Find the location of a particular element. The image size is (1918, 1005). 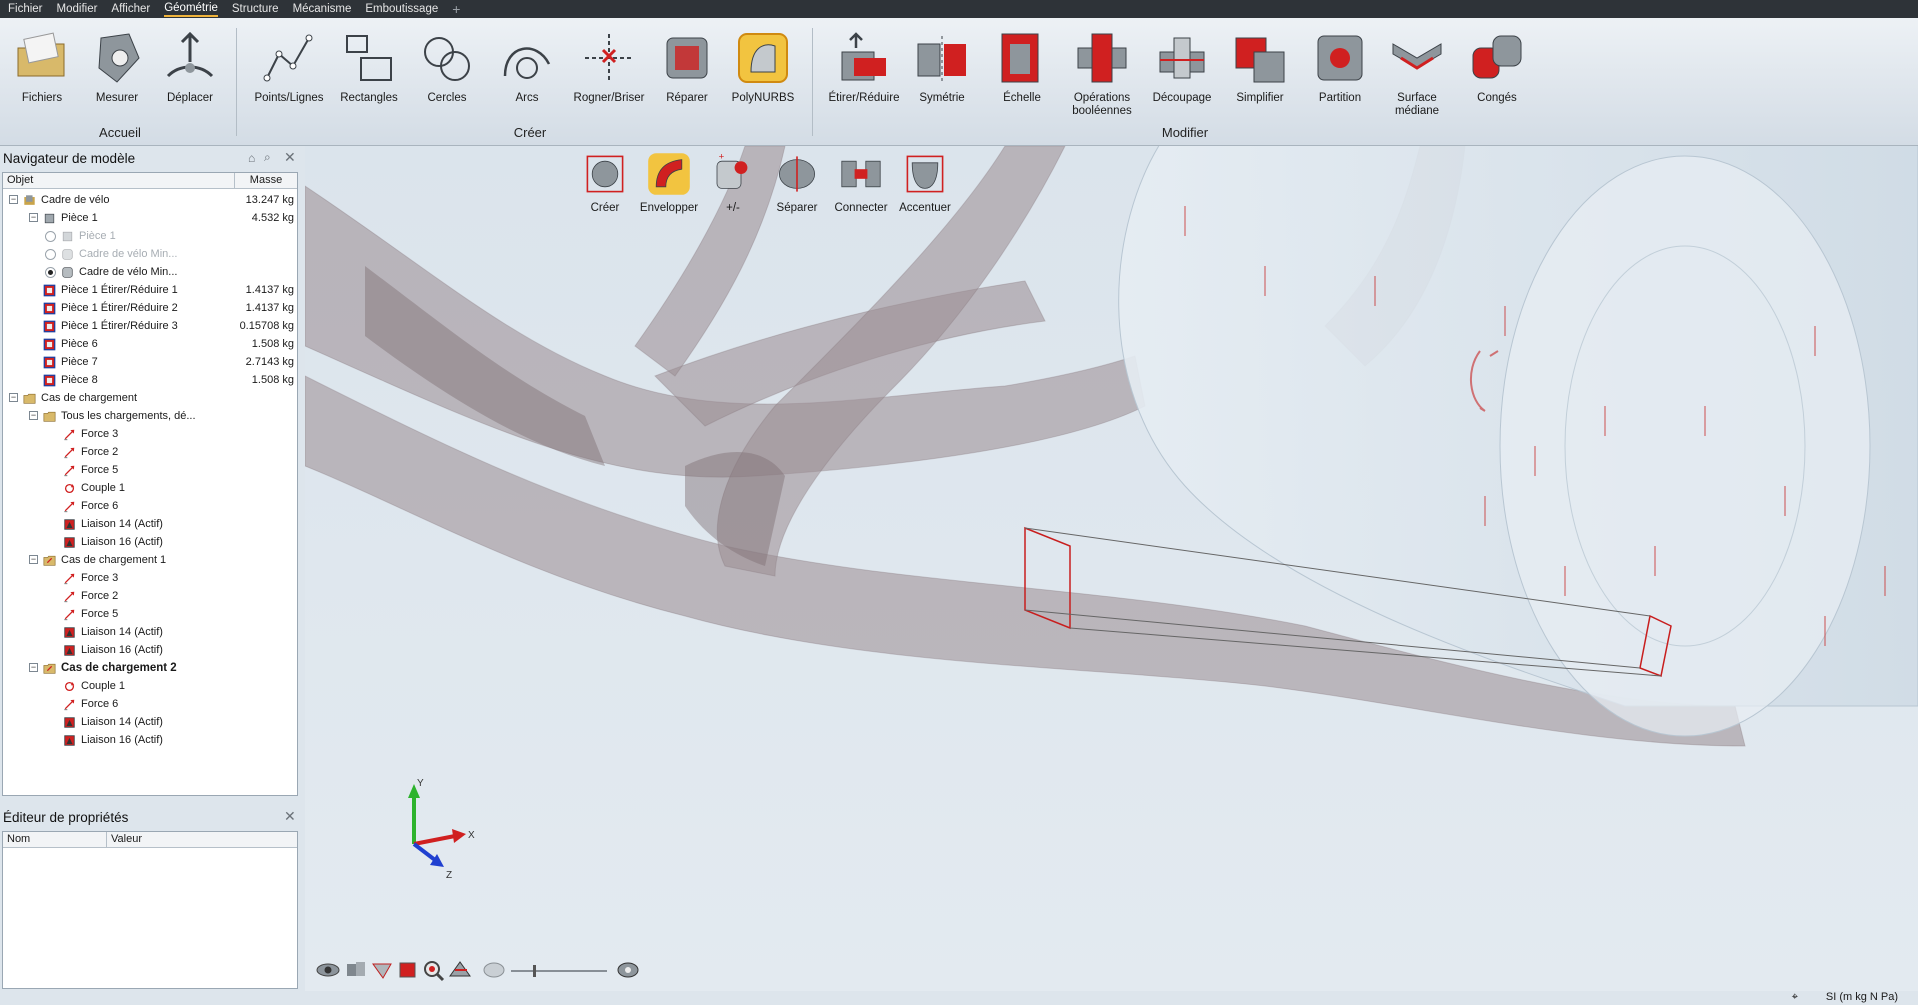

column-header-mass: Masse is located at coordinates (266, 180).